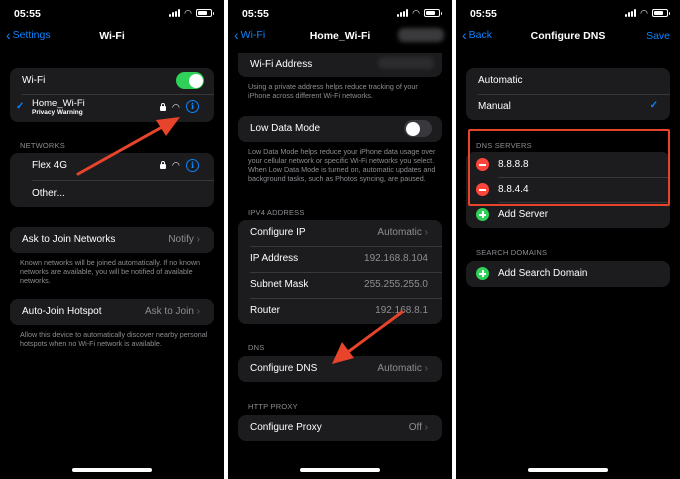 The height and width of the screenshot is (479, 680). What do you see at coordinates (658, 36) in the screenshot?
I see `save-button: Save` at bounding box center [658, 36].